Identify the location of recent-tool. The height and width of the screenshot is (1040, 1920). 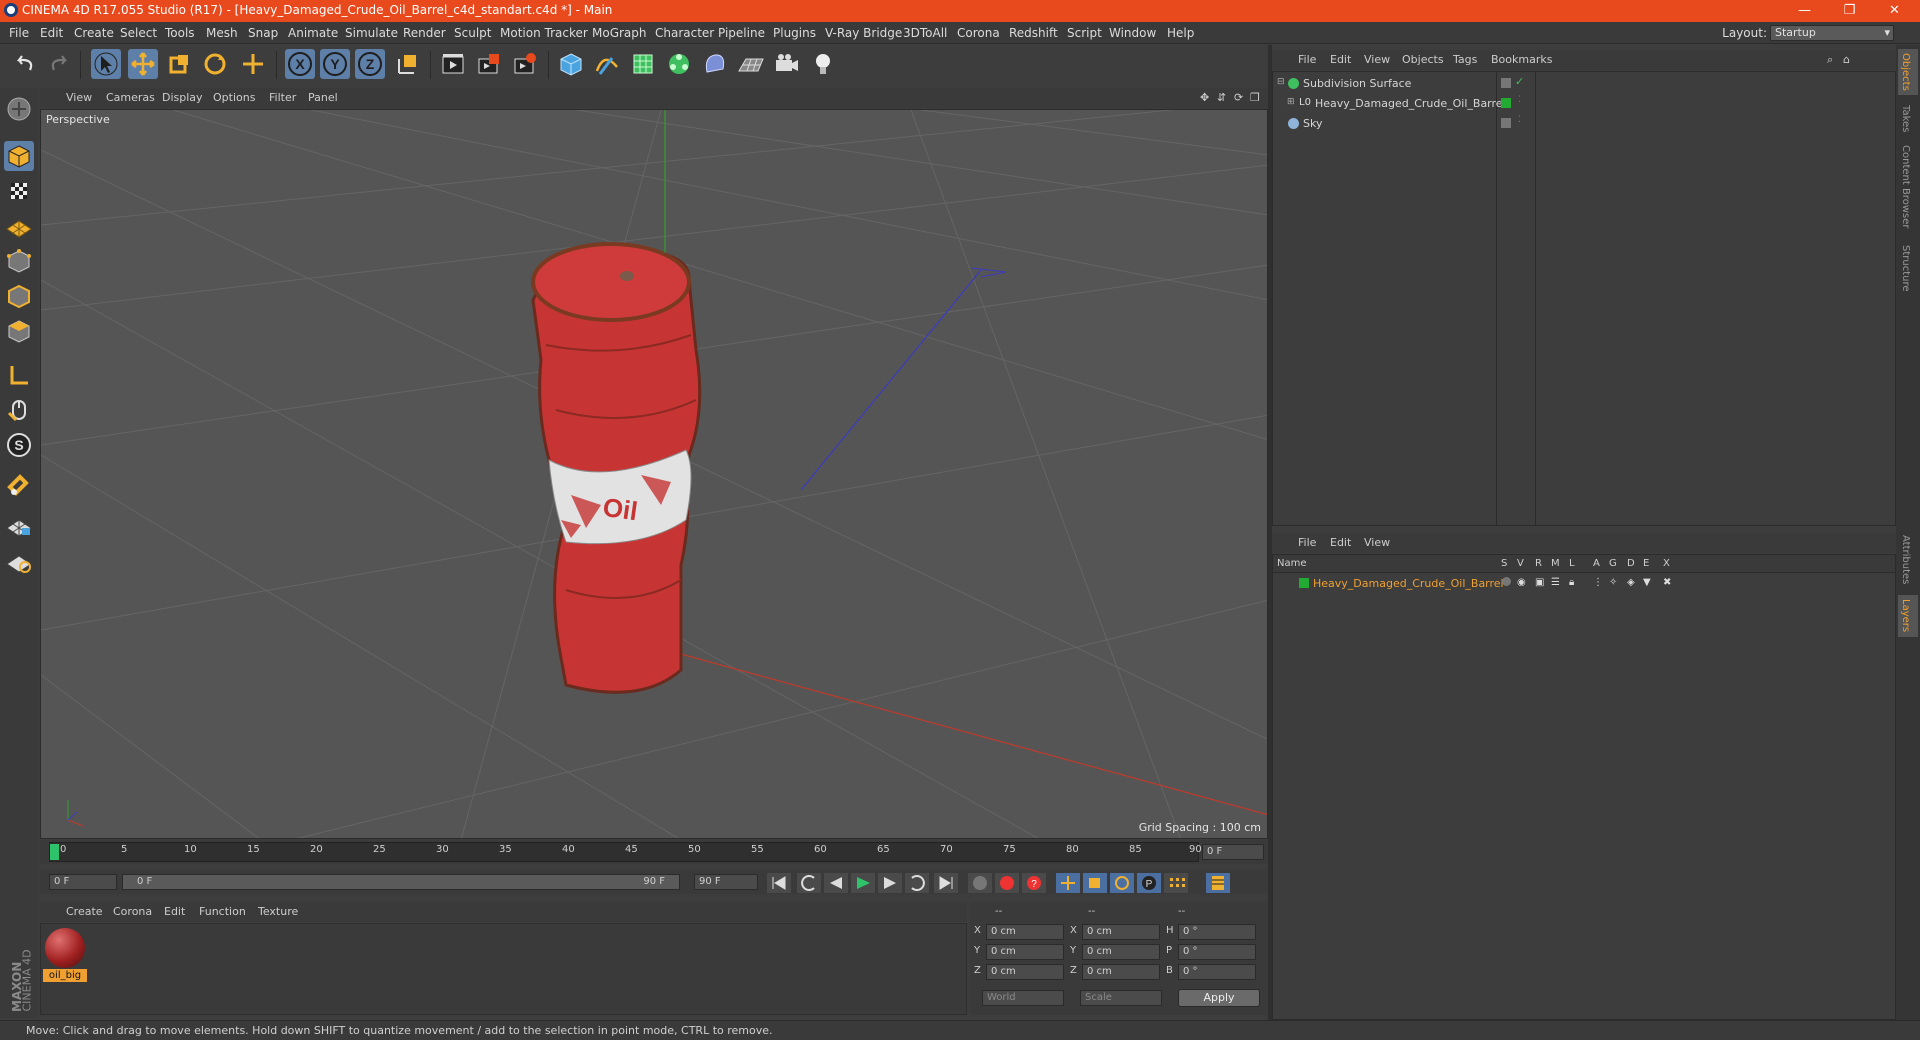
(253, 64).